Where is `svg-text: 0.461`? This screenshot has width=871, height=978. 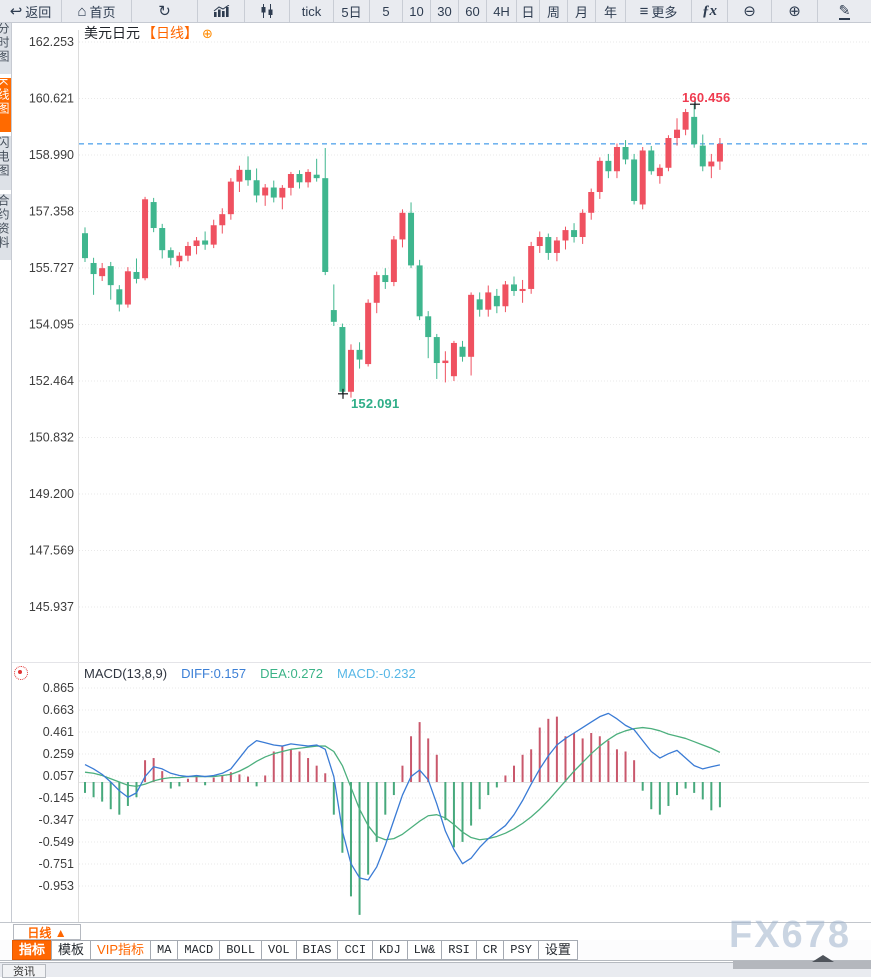
svg-text: 0.461 is located at coordinates (58, 732).